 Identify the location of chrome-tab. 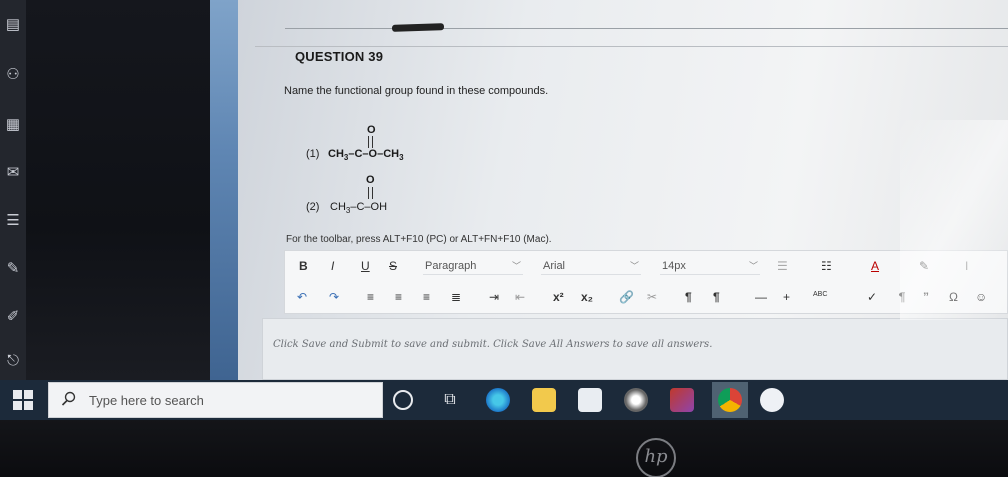
(730, 400).